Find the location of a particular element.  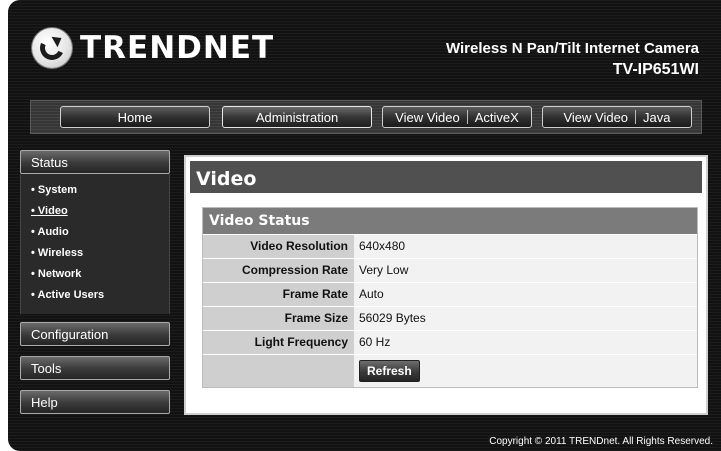

sidebar-item-system: • System is located at coordinates (95, 190).